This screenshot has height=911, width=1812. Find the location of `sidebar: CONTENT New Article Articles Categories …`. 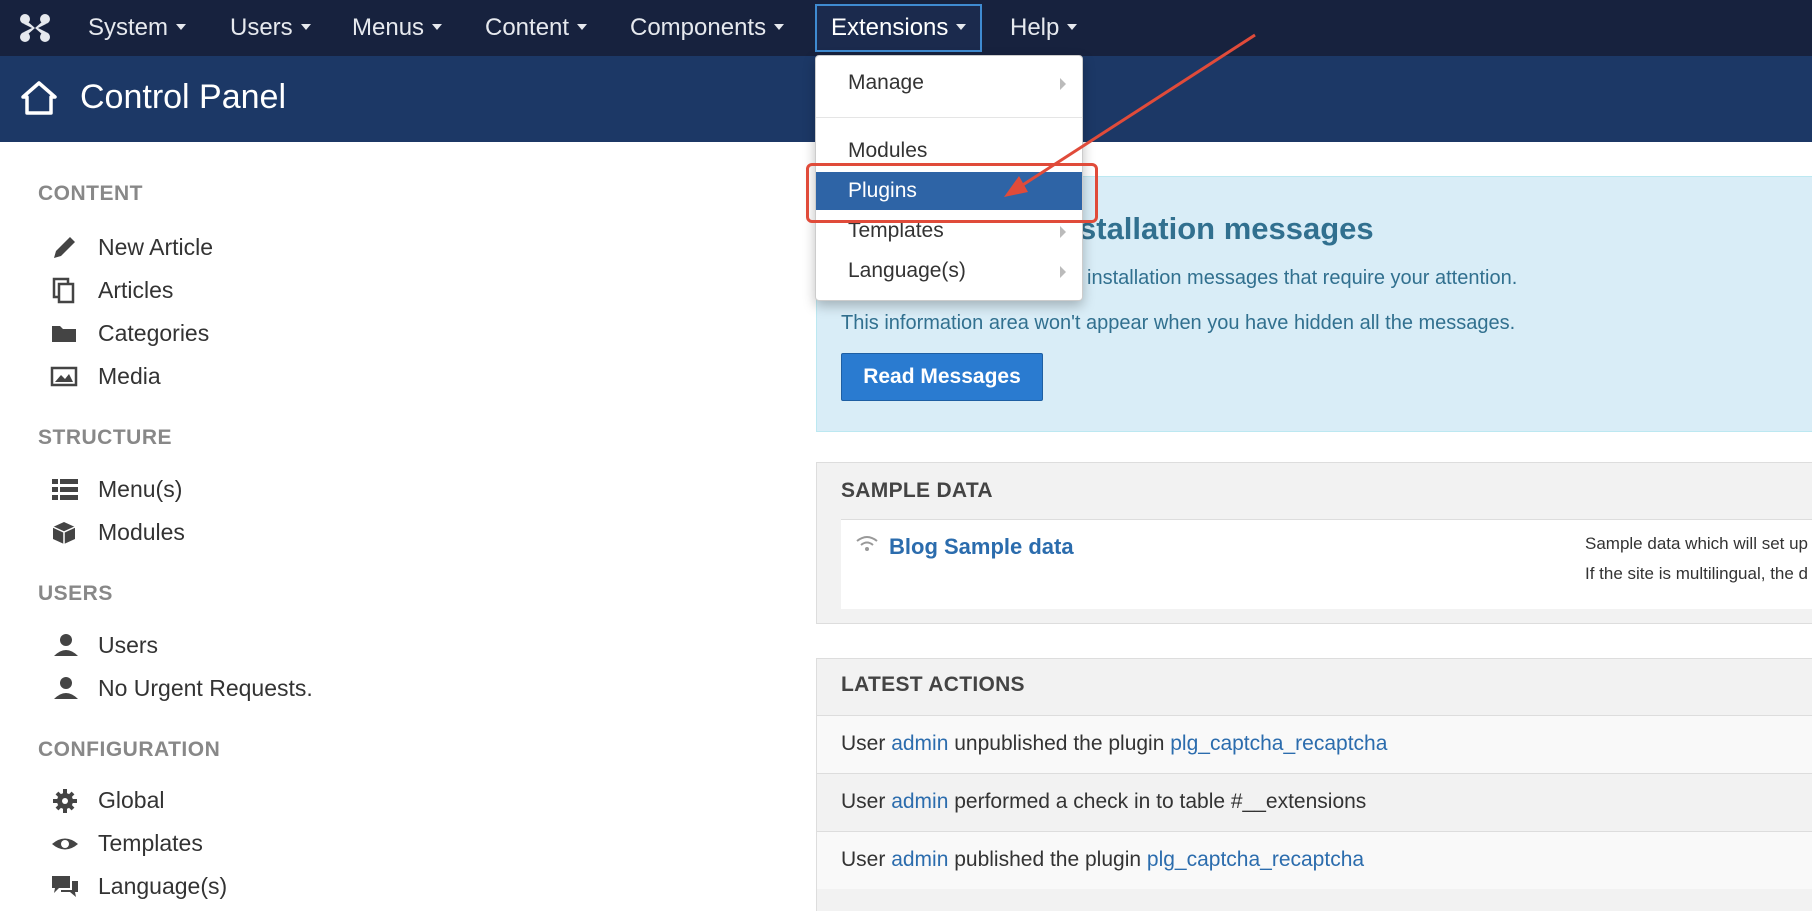

sidebar: CONTENT New Article Articles Categories … is located at coordinates (175, 540).